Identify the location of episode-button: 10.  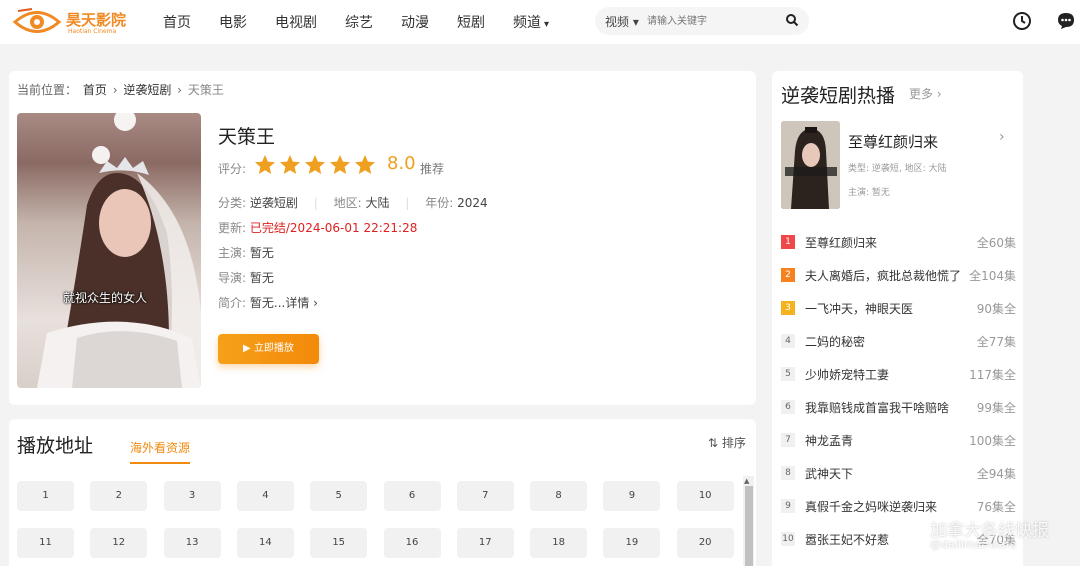
(705, 496).